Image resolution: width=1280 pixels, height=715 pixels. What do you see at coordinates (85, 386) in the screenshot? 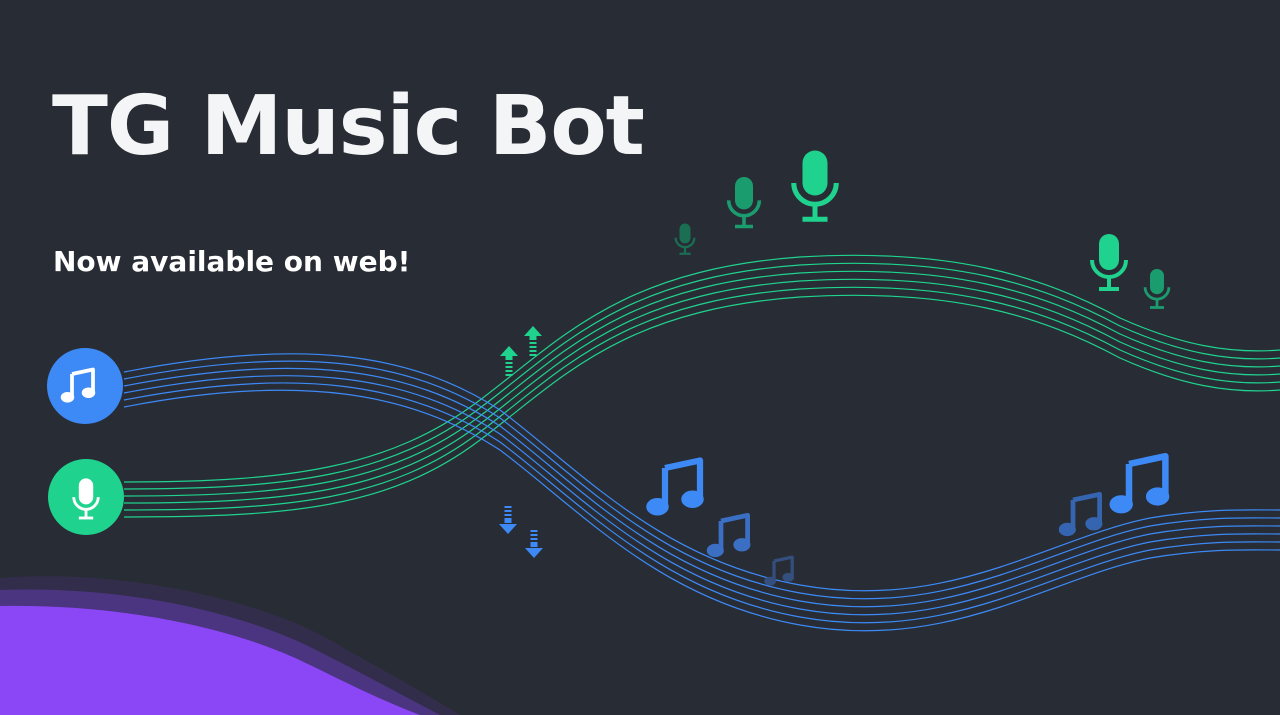
I see `music-source-circle` at bounding box center [85, 386].